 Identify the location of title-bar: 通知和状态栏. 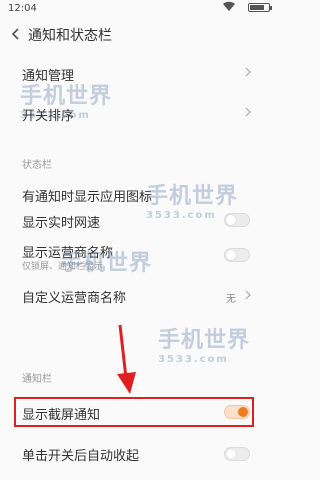
(135, 35).